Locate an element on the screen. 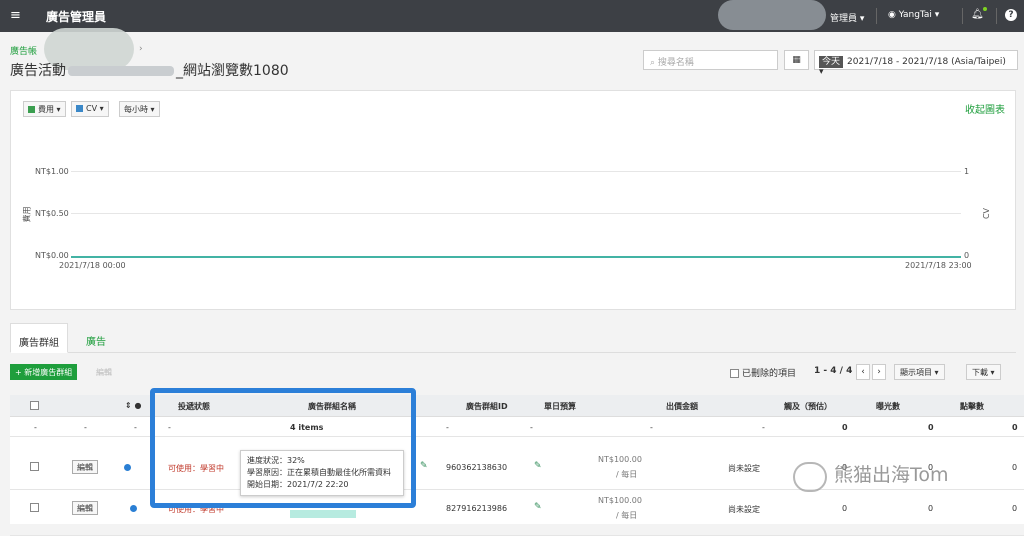 The image size is (1024, 536). col-clicks: 點擊數 is located at coordinates (972, 406).